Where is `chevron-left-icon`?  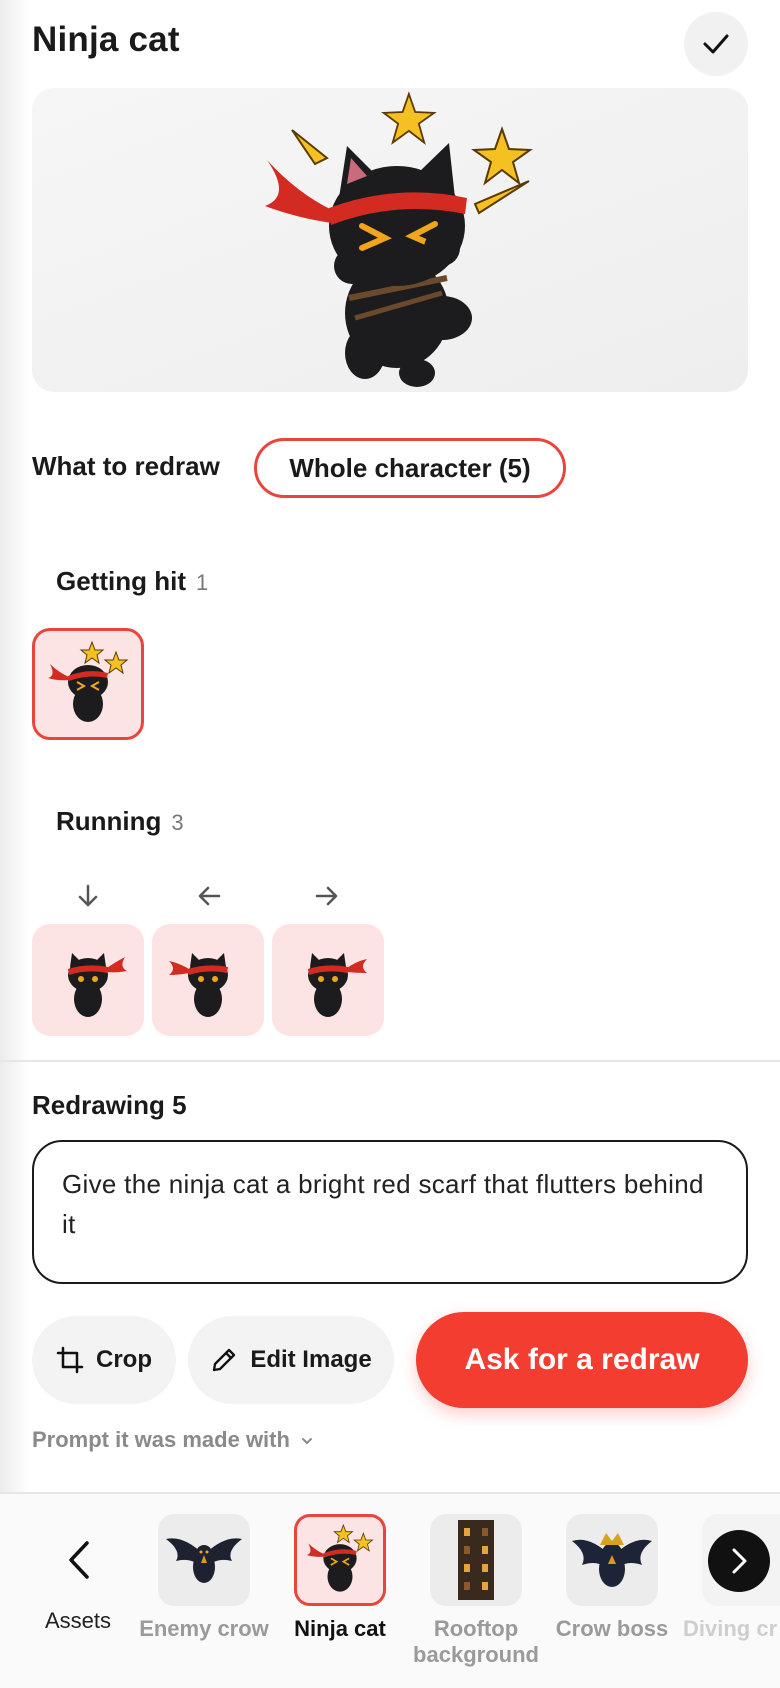 chevron-left-icon is located at coordinates (79, 1560).